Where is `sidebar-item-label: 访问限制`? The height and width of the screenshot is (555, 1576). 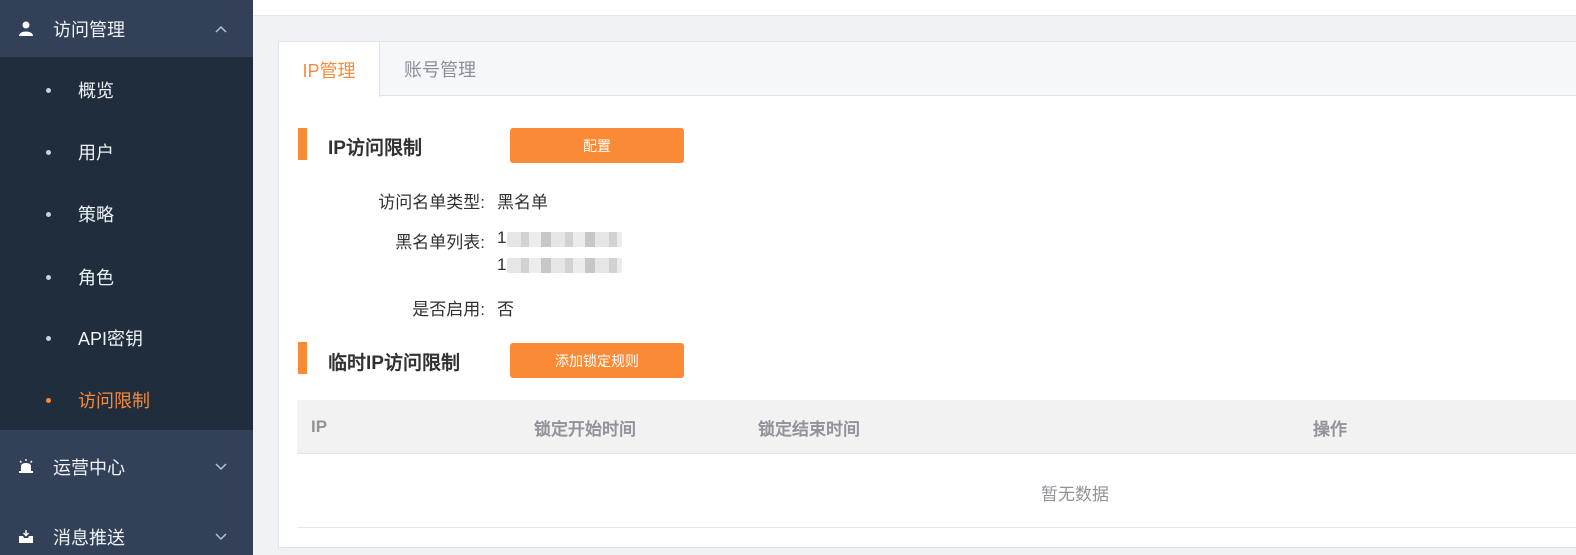 sidebar-item-label: 访问限制 is located at coordinates (114, 401).